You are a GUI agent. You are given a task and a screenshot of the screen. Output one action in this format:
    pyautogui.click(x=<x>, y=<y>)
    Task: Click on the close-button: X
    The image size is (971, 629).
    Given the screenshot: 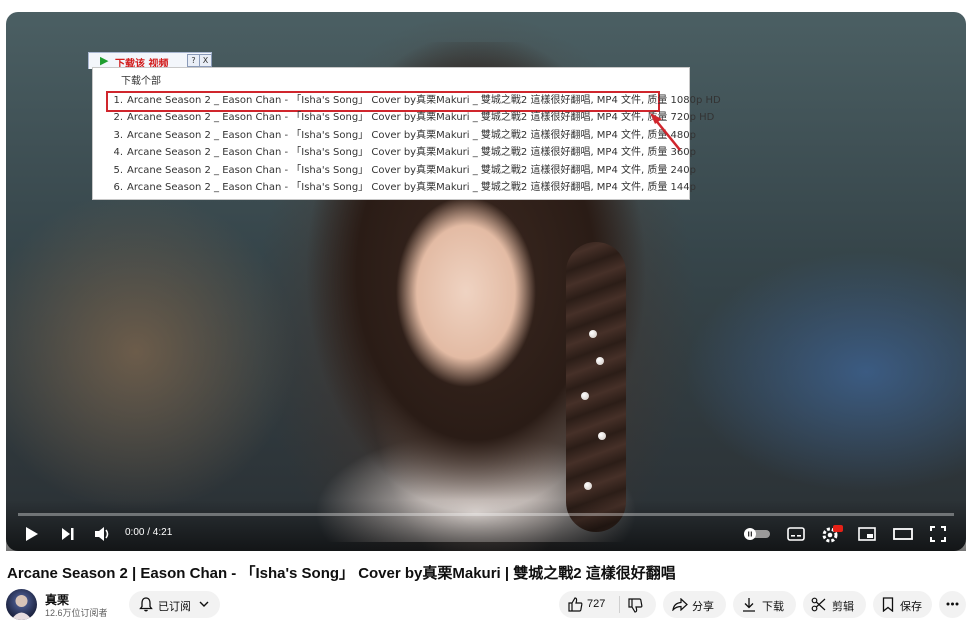 What is the action you would take?
    pyautogui.click(x=205, y=60)
    